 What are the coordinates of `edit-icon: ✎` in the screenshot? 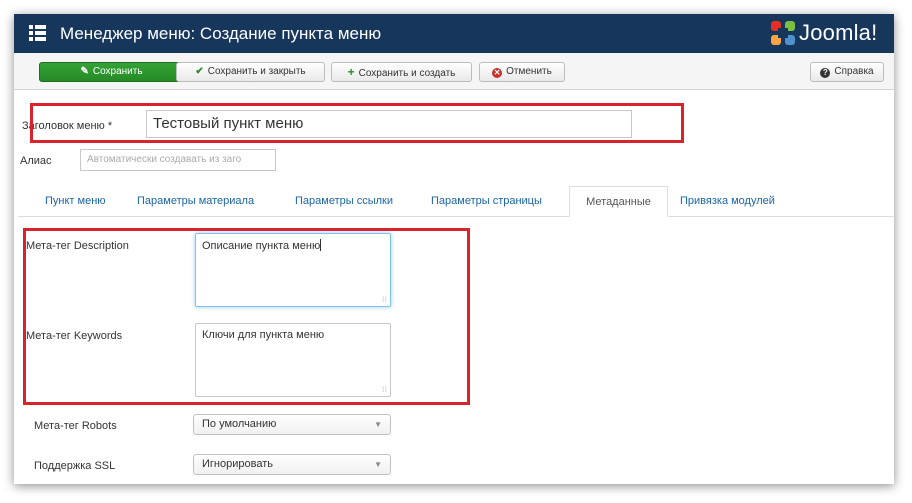 It's located at (84, 71).